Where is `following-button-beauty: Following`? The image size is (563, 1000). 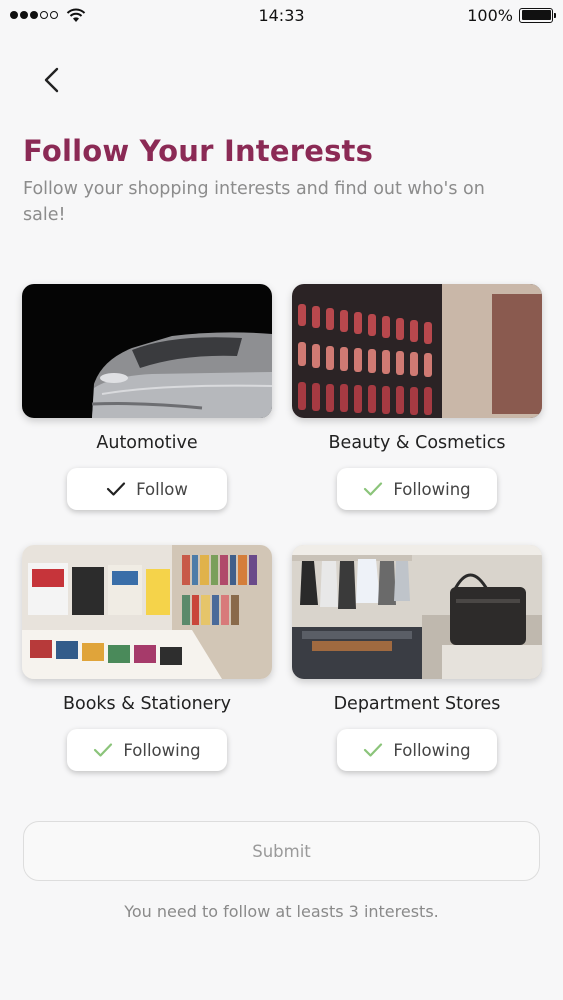
following-button-beauty: Following is located at coordinates (417, 489).